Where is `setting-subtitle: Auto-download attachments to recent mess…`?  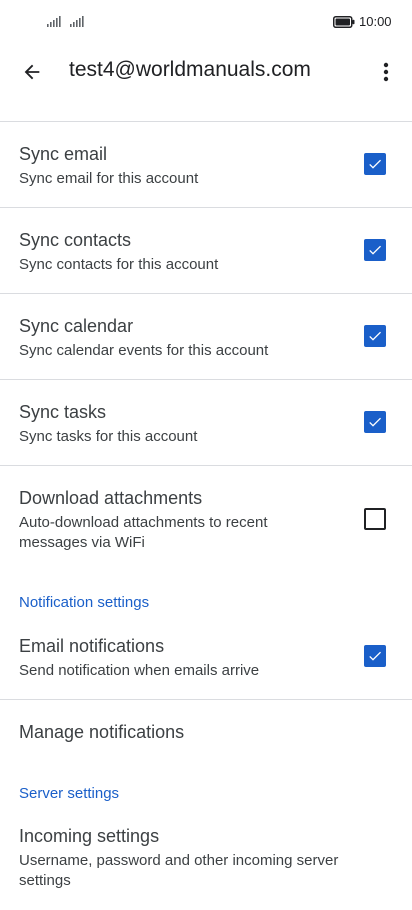 setting-subtitle: Auto-download attachments to recent mess… is located at coordinates (143, 532).